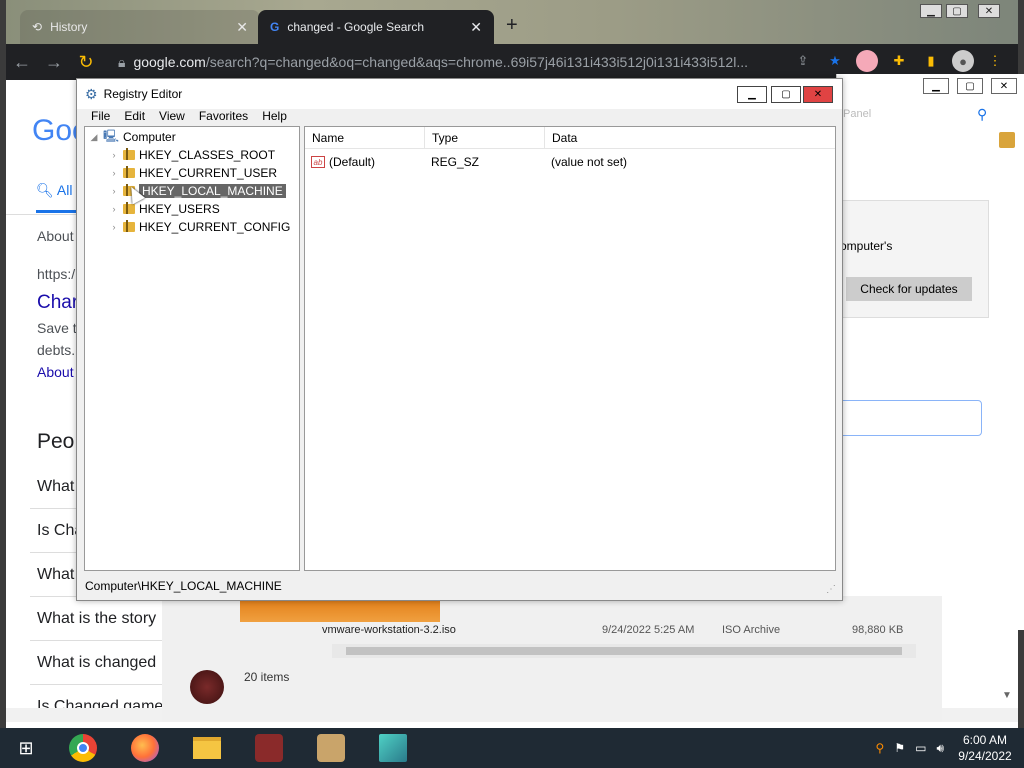  I want to click on value-name: (Default), so click(352, 162).